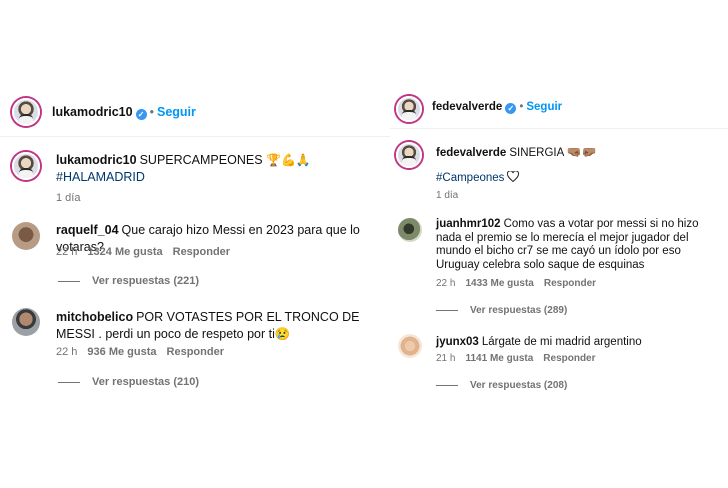 This screenshot has height=488, width=728. What do you see at coordinates (457, 342) in the screenshot?
I see `comment-username: jyunx03` at bounding box center [457, 342].